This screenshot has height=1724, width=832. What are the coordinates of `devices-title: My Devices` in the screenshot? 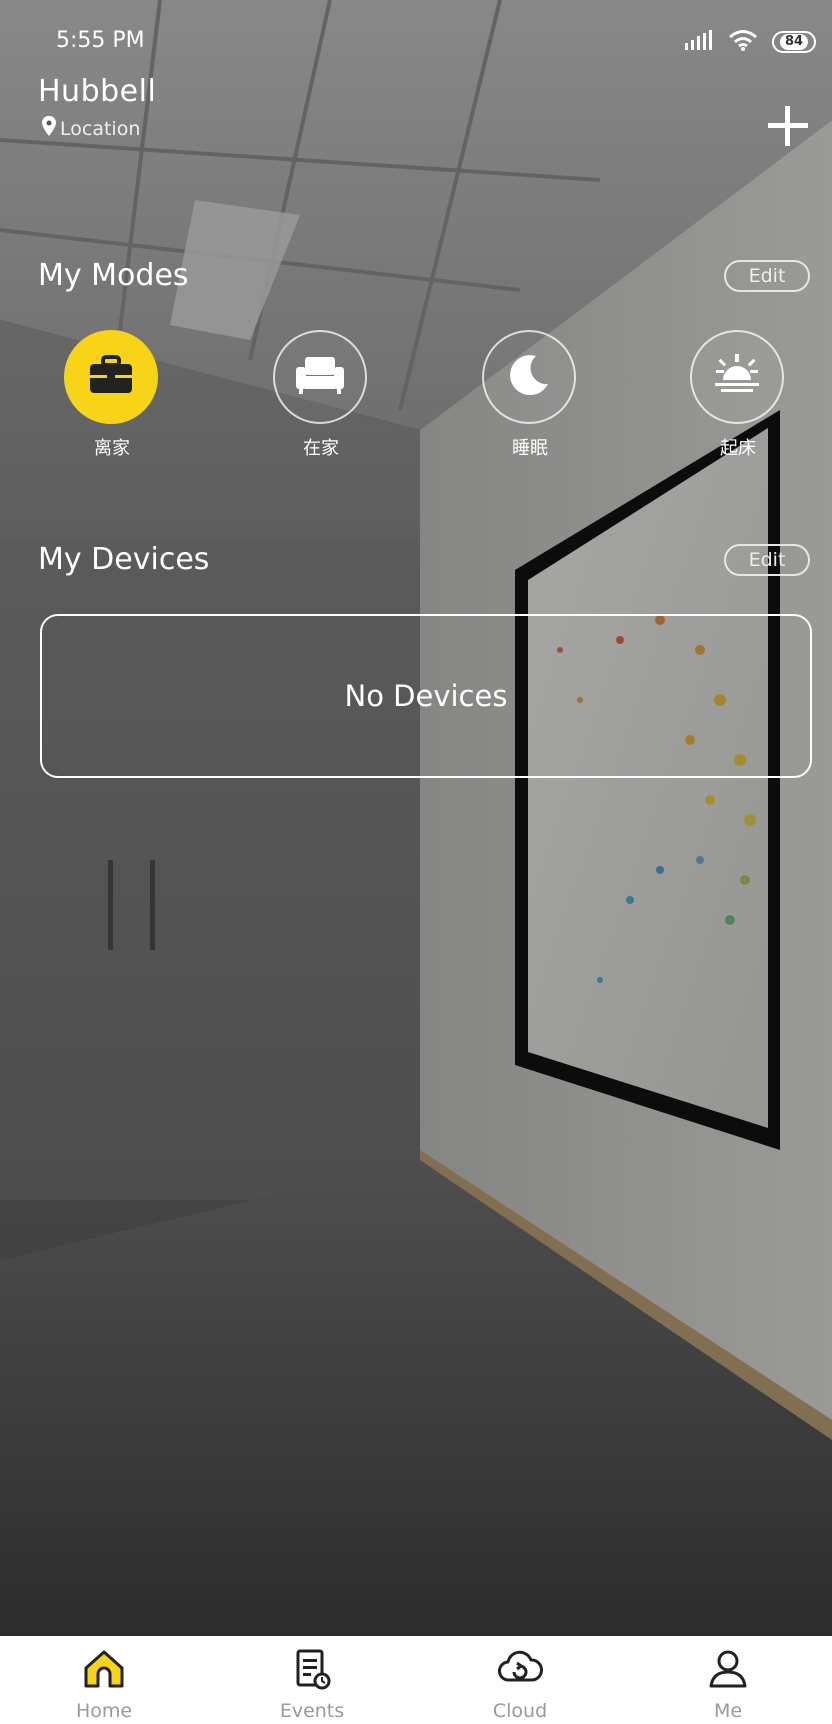 It's located at (124, 559).